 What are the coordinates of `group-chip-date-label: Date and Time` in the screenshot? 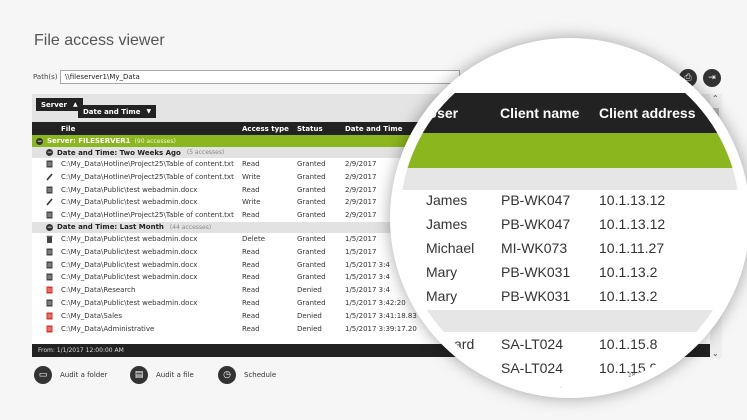 It's located at (112, 111).